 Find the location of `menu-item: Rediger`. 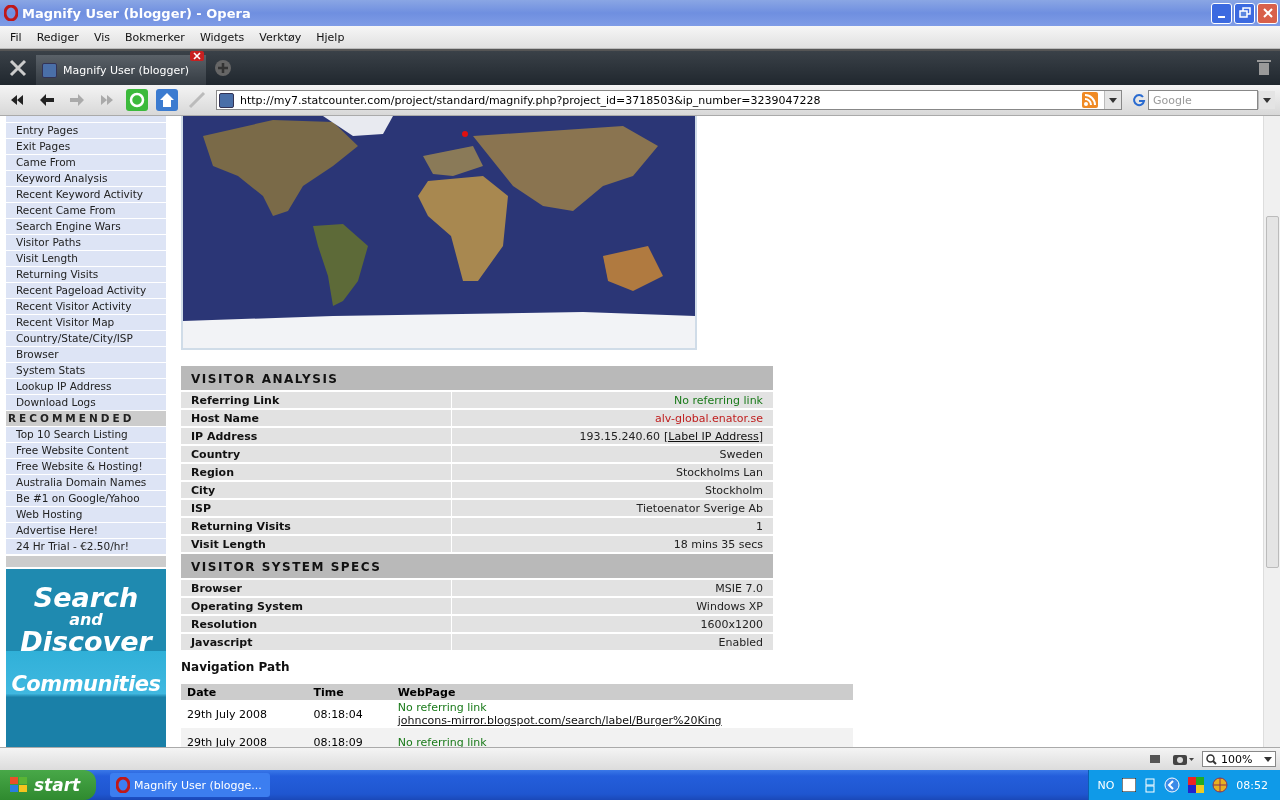

menu-item: Rediger is located at coordinates (59, 37).